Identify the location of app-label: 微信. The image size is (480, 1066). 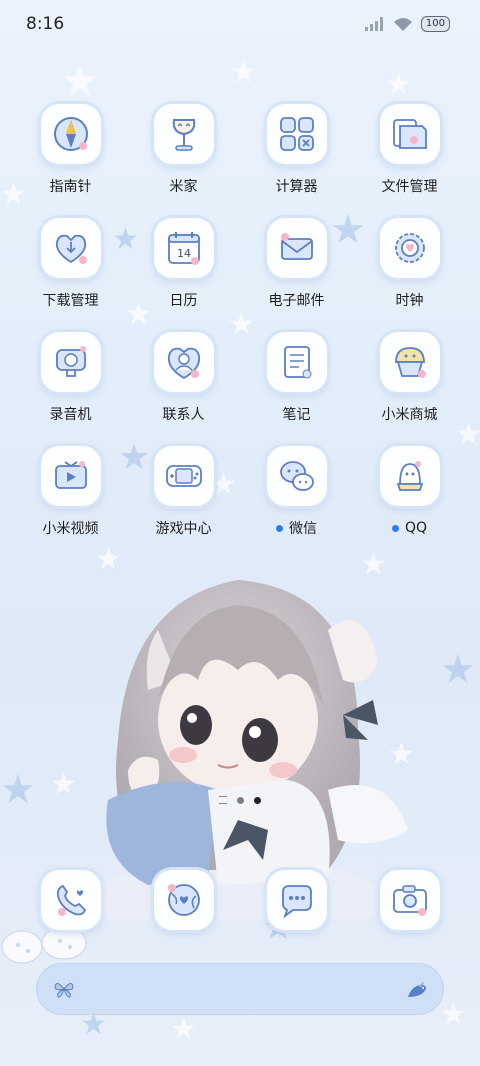
(296, 528).